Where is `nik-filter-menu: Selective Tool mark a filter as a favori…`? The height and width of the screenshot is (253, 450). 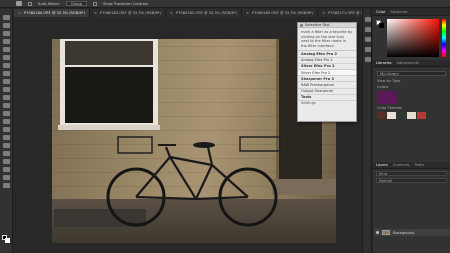
nik-filter-menu: Selective Tool mark a filter as a favori… is located at coordinates (327, 72).